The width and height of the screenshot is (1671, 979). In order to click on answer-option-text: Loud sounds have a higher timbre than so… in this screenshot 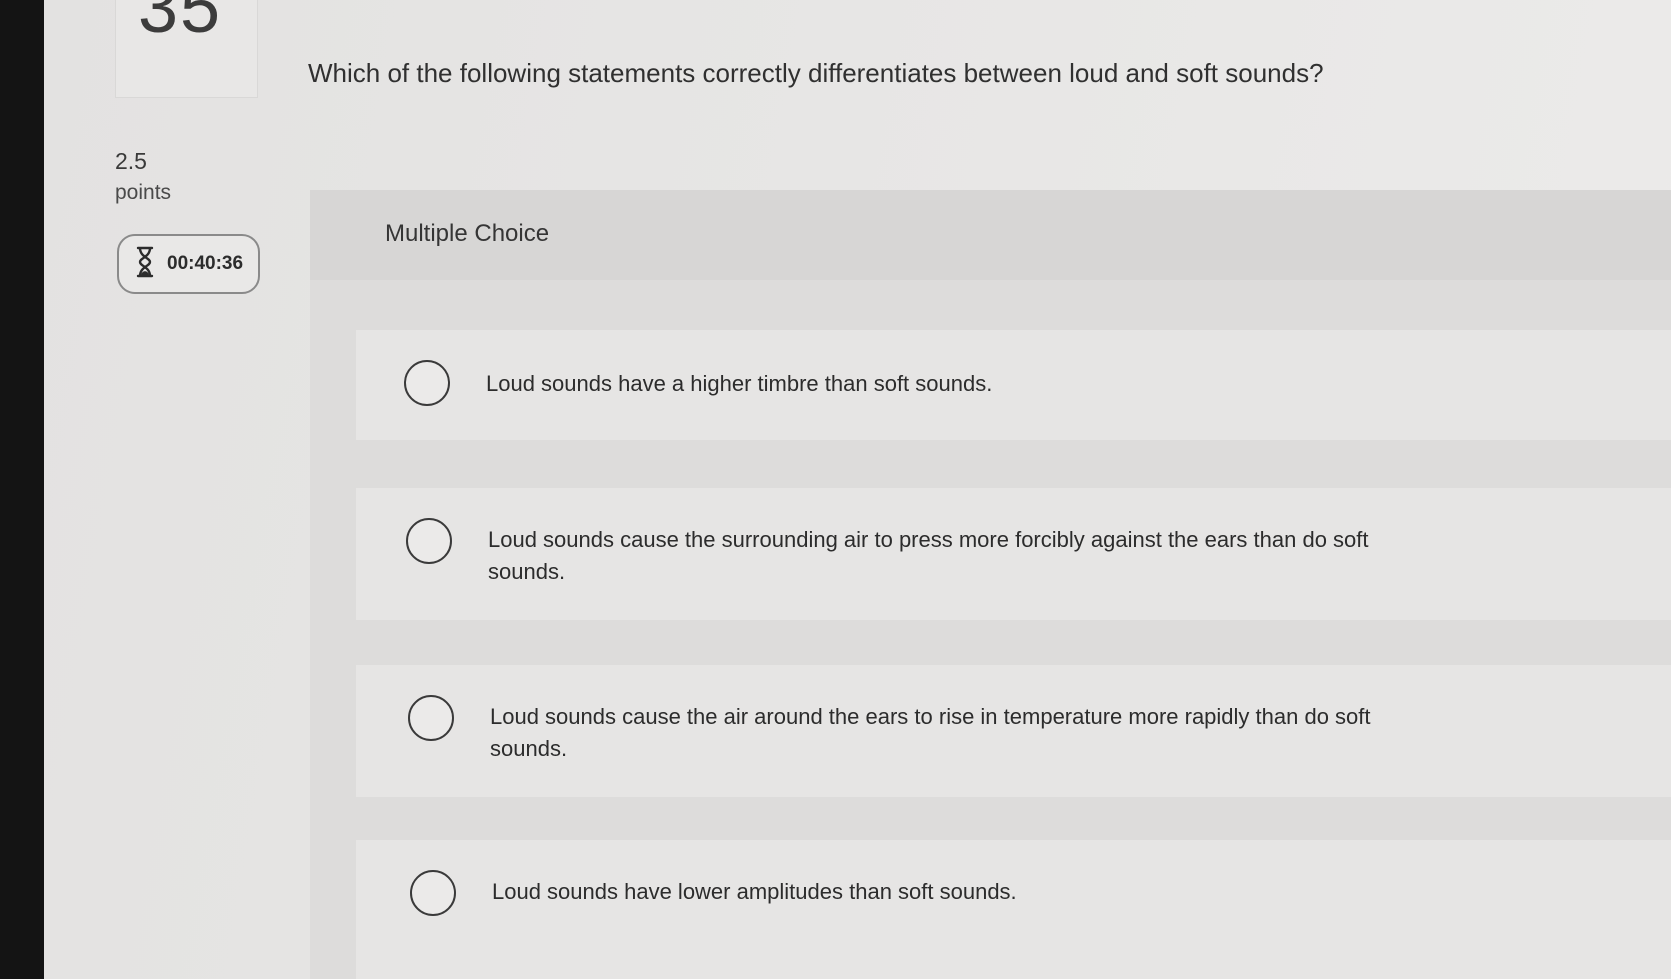, I will do `click(739, 383)`.